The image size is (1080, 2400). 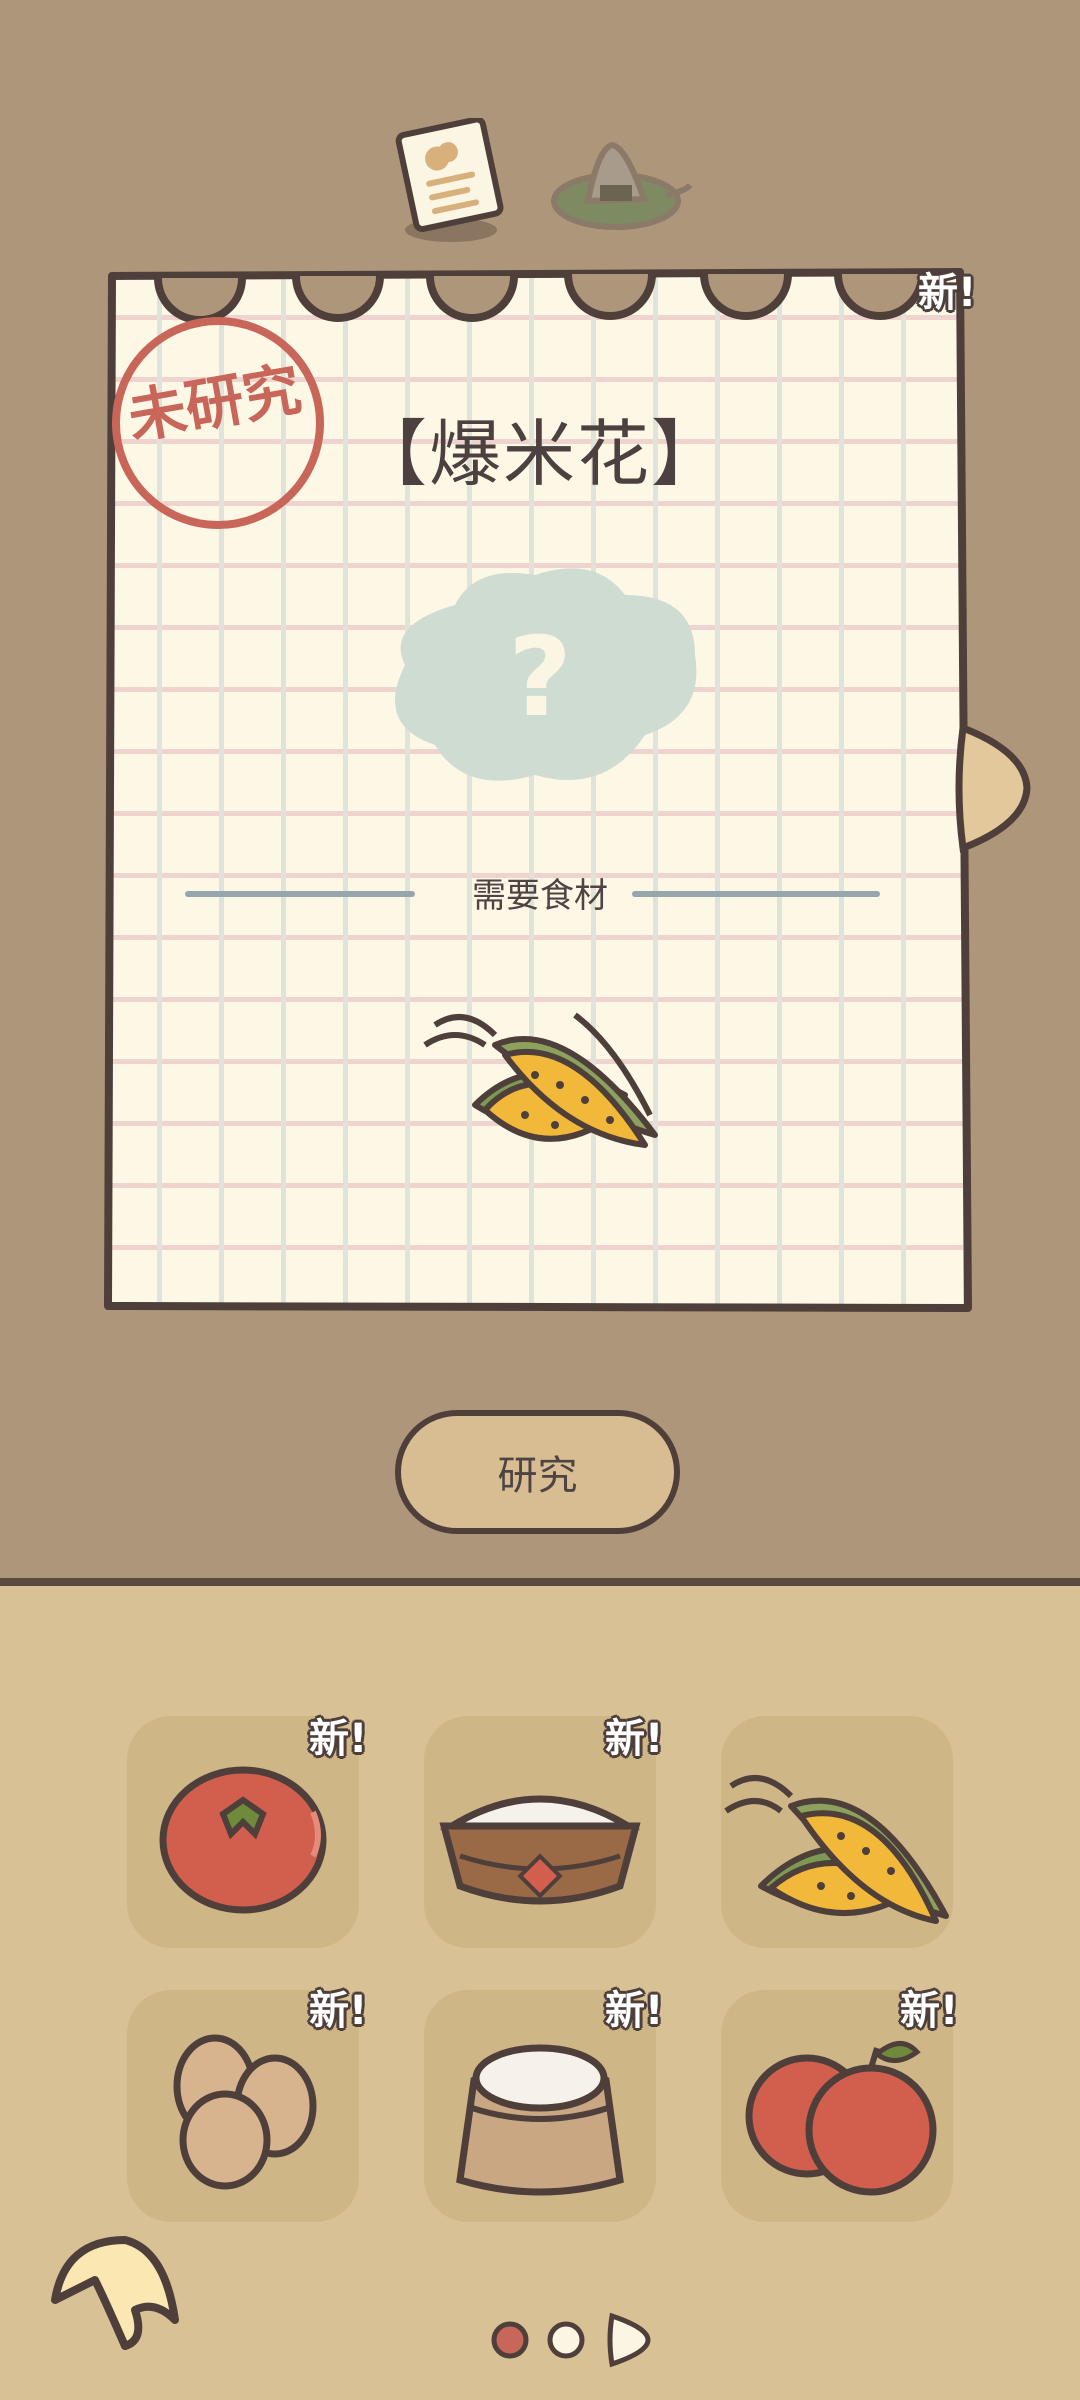 I want to click on page-indicator, so click(x=571, y=2340).